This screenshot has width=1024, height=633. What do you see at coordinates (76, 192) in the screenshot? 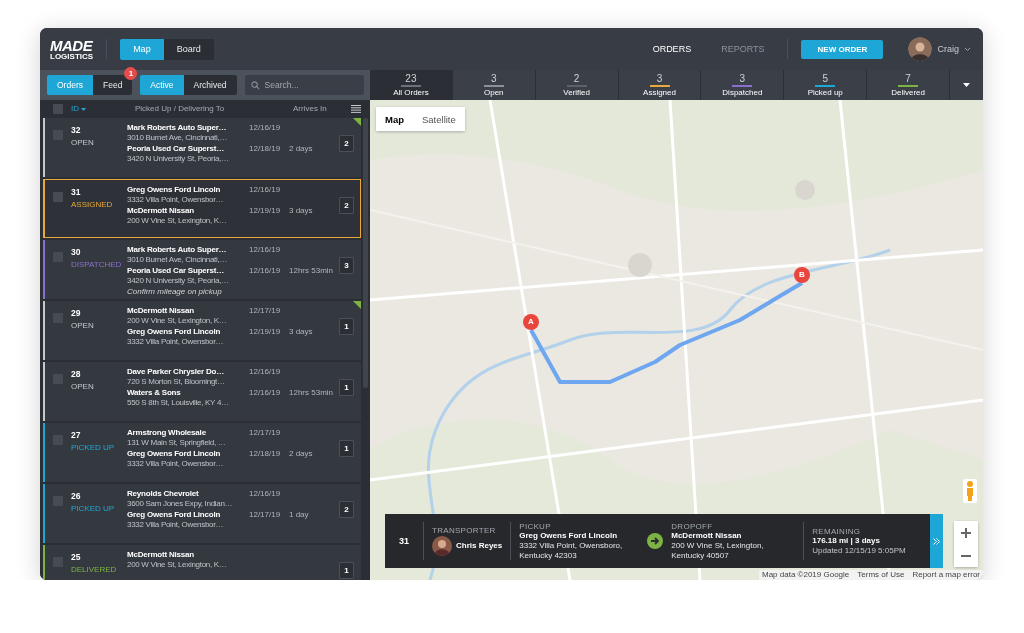
I see `order-id: 31` at bounding box center [76, 192].